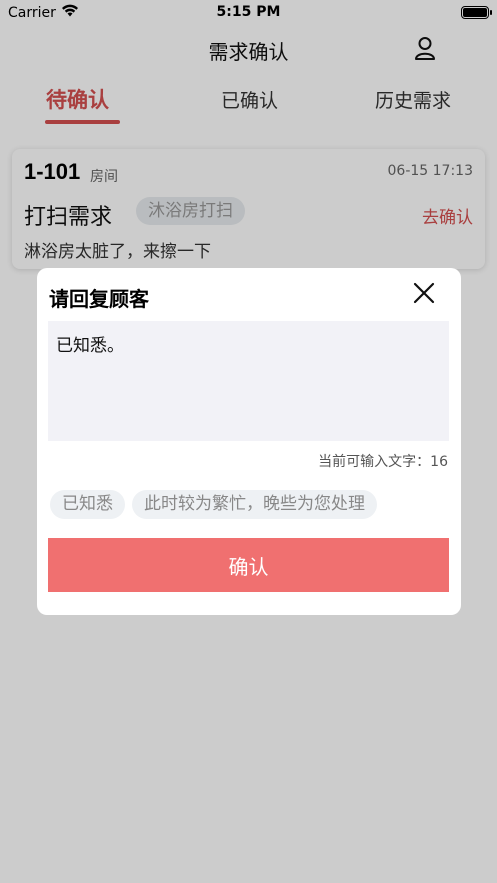  Describe the element at coordinates (87, 504) in the screenshot. I see `quick-reply-chip: 已知悉` at that location.